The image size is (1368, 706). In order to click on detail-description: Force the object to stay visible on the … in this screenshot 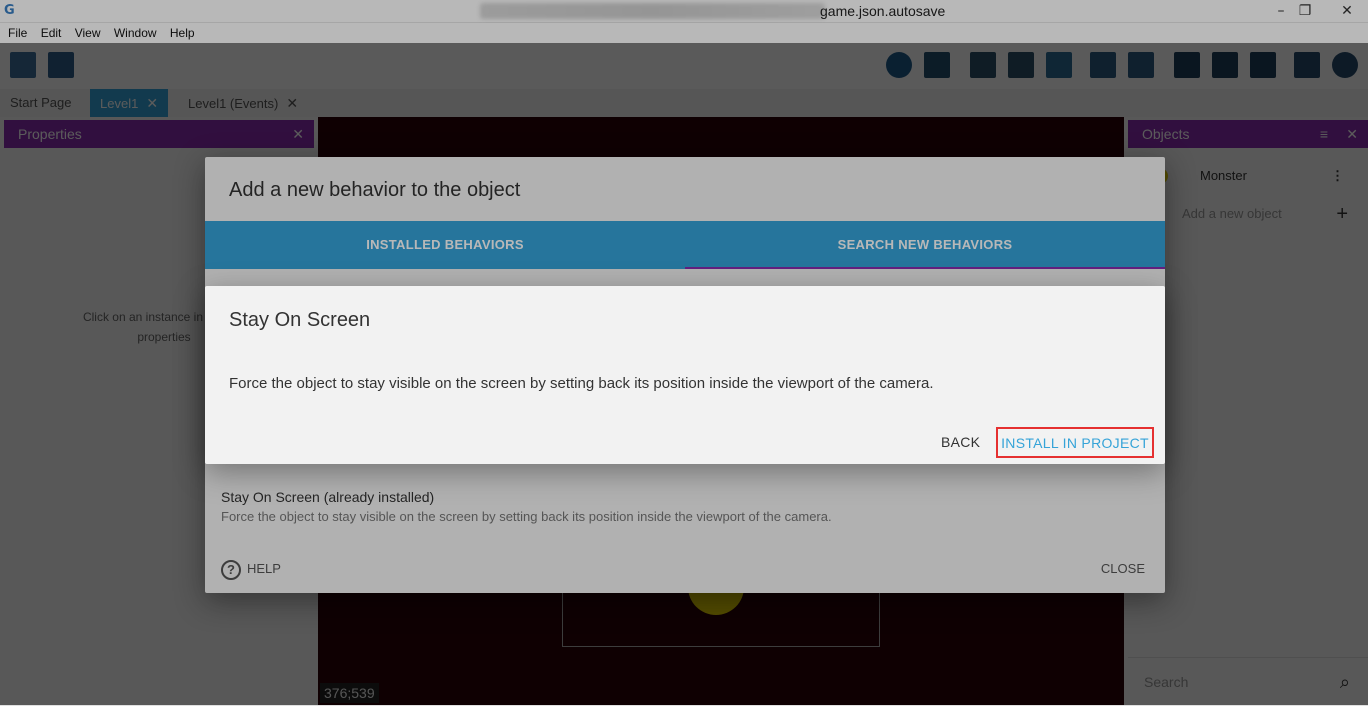, I will do `click(581, 383)`.